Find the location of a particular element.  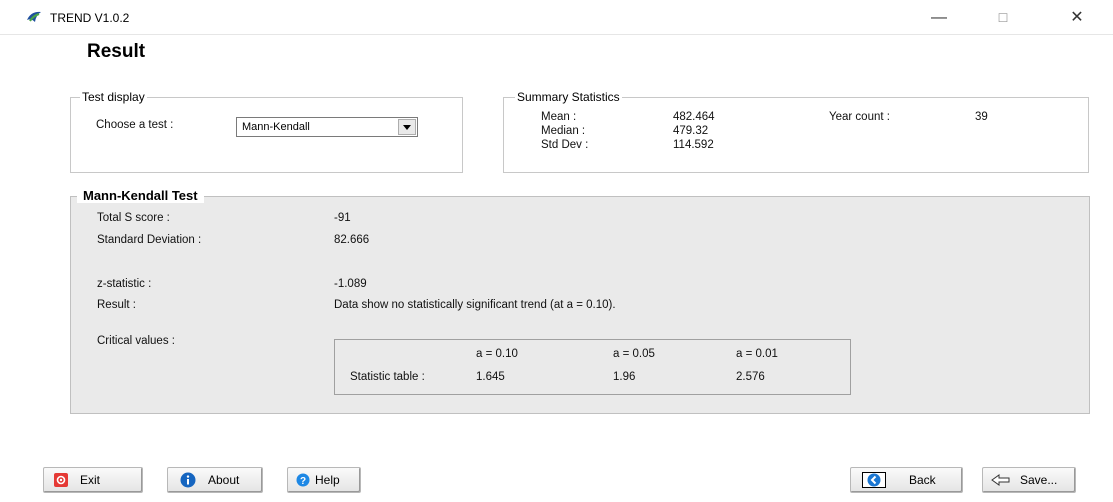

app-logo-icon is located at coordinates (34, 16).